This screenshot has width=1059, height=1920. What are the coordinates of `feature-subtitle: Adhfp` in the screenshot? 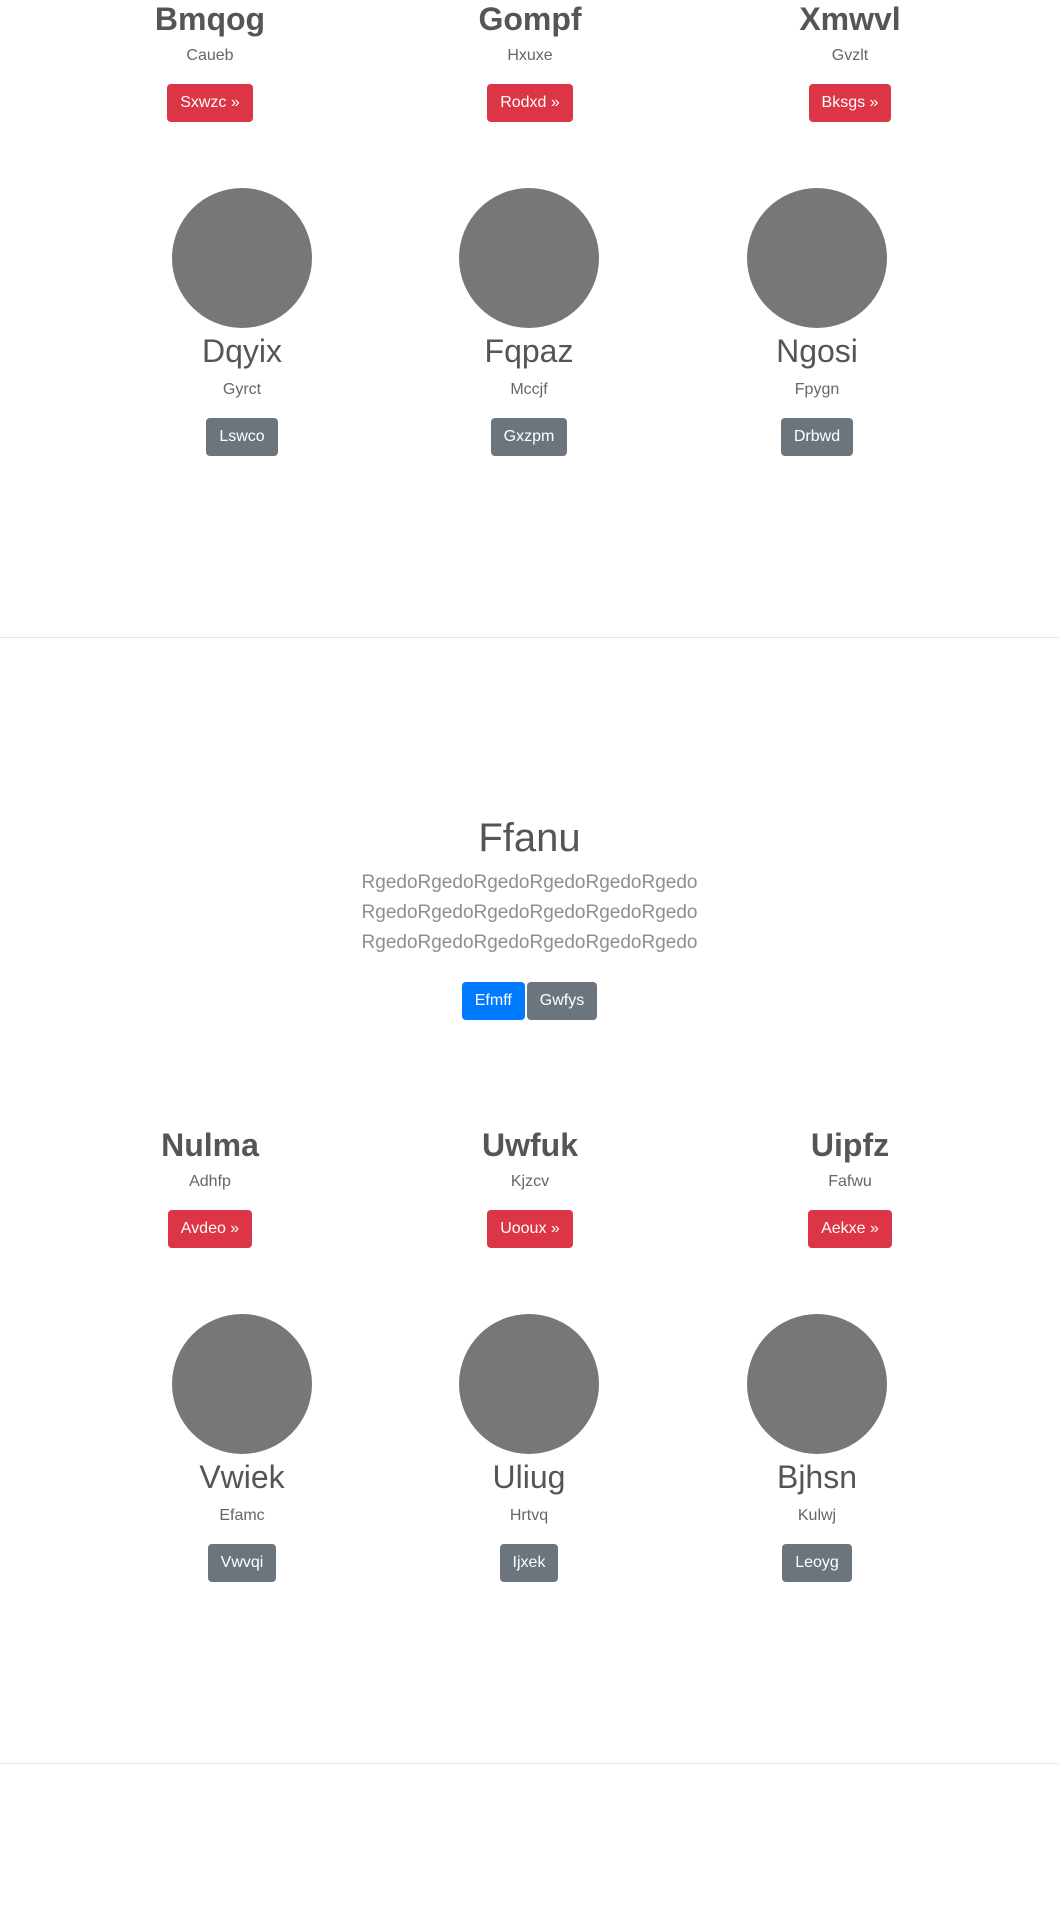 It's located at (210, 1181).